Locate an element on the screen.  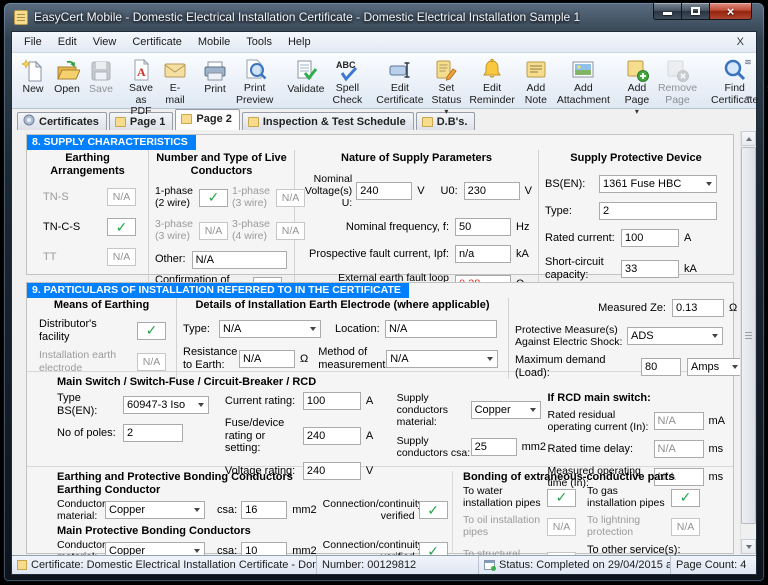
email-button: E-mail is located at coordinates (175, 80).